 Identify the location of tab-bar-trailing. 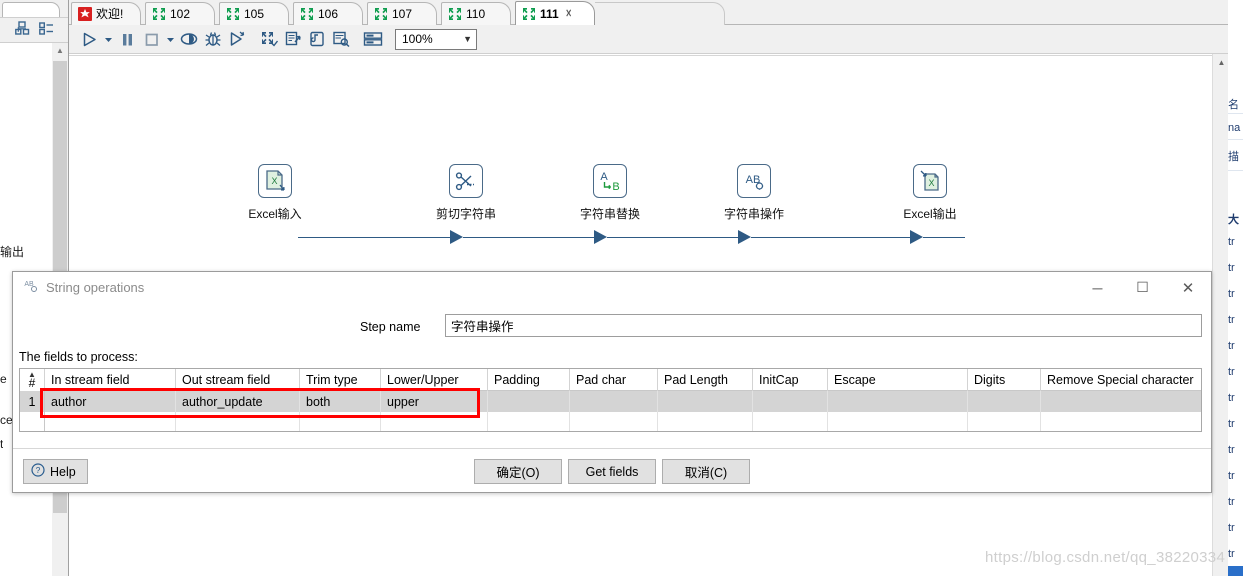
(660, 13).